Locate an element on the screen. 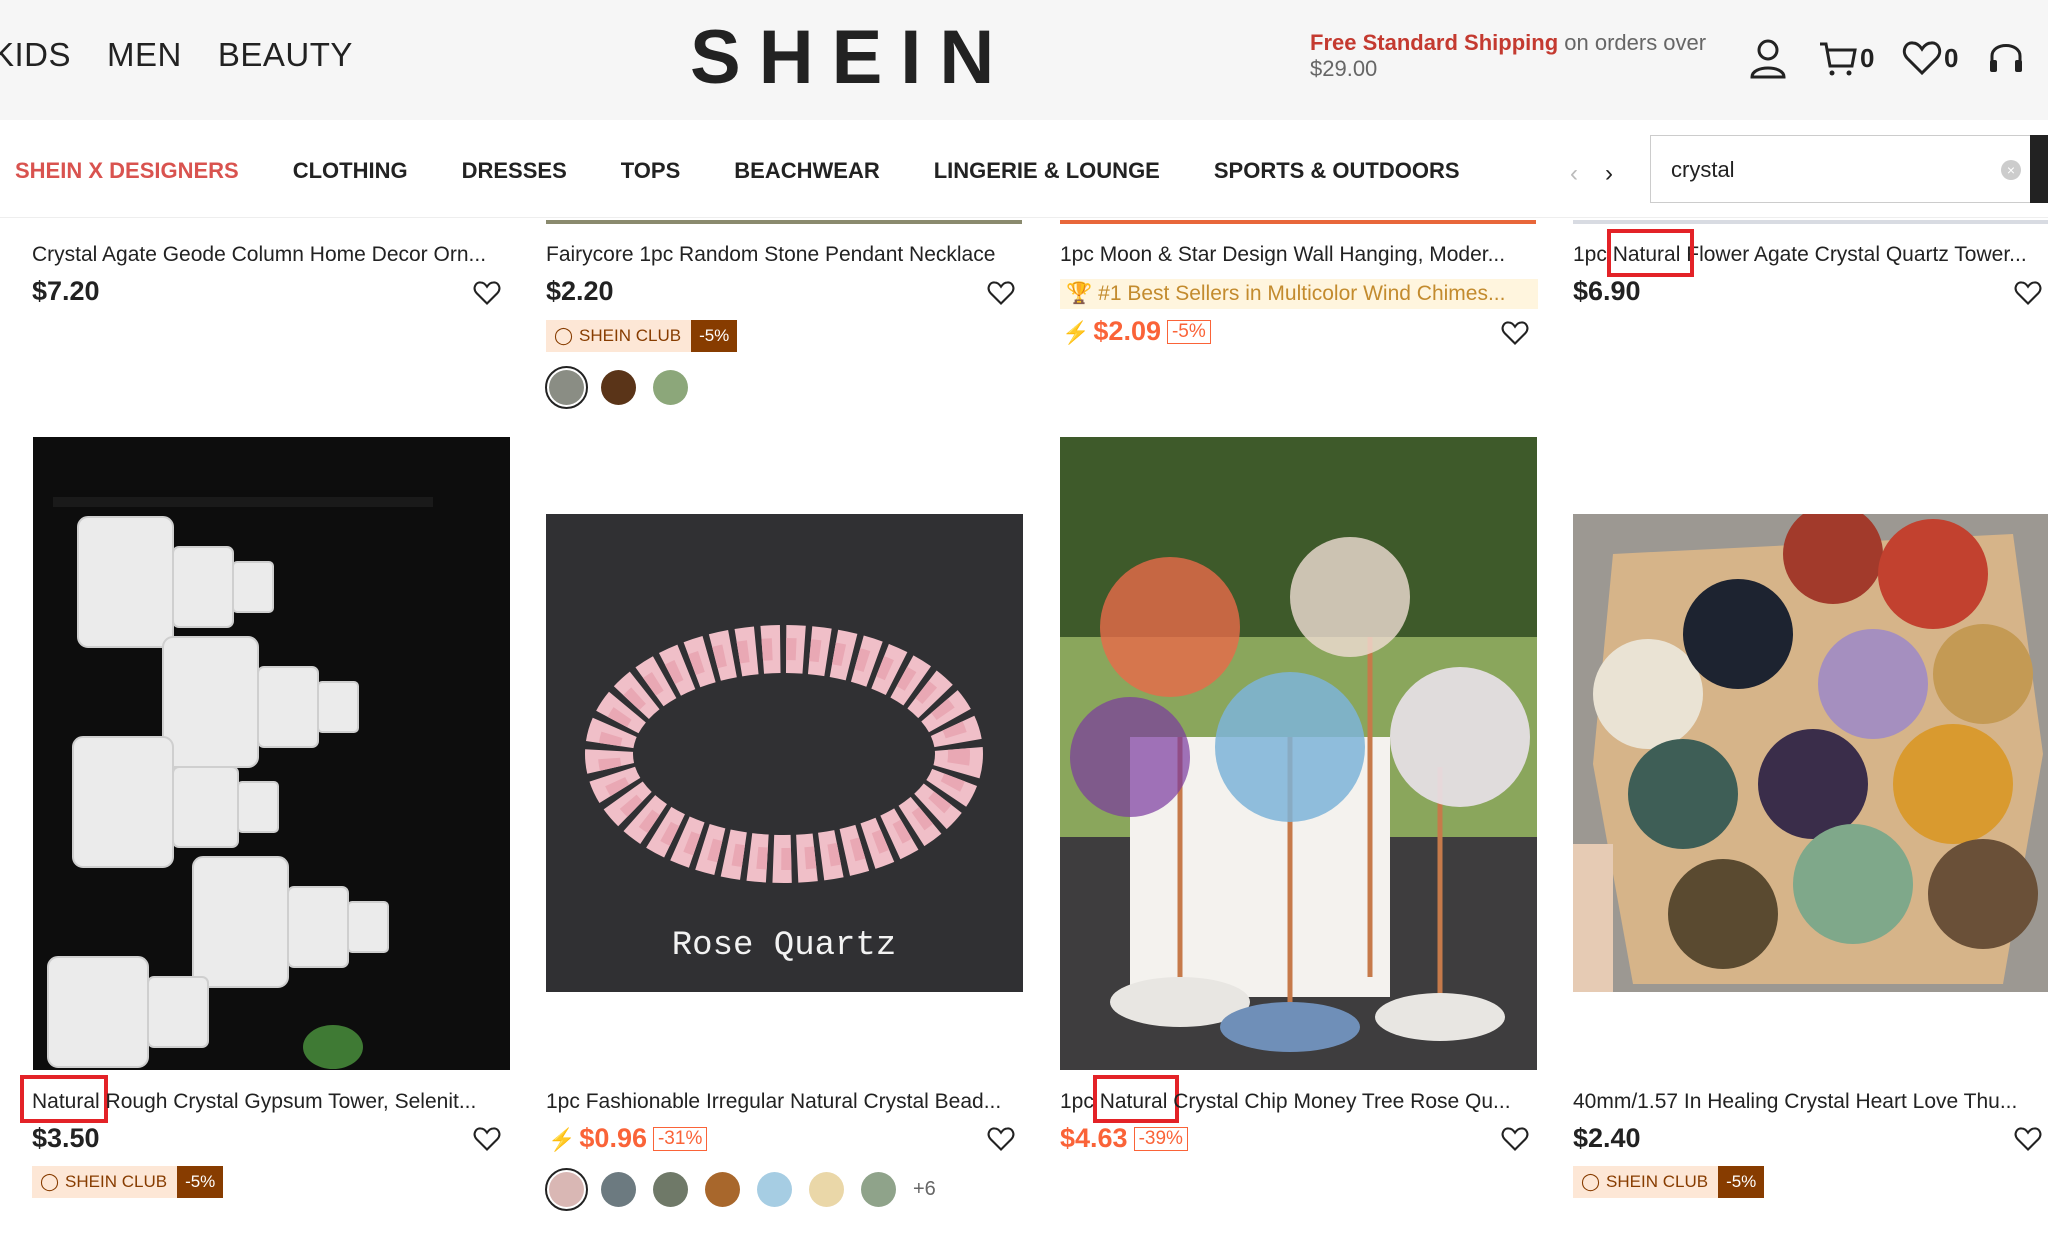 This screenshot has height=1237, width=2048. product-price: $3.50 is located at coordinates (66, 1138).